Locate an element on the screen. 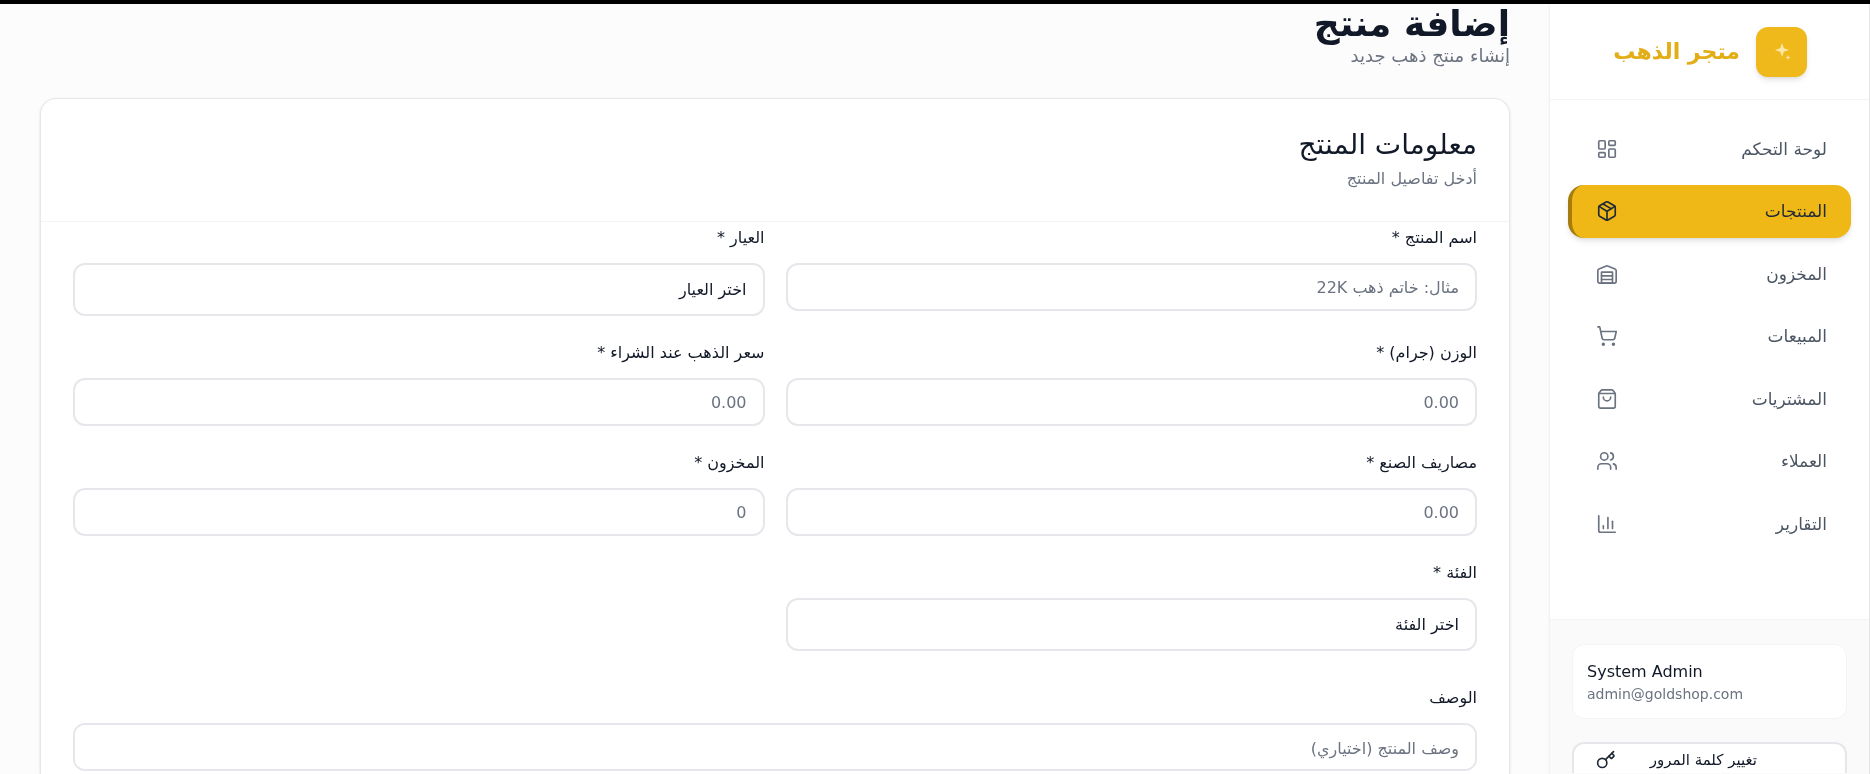  bar-chart-icon is located at coordinates (1607, 523).